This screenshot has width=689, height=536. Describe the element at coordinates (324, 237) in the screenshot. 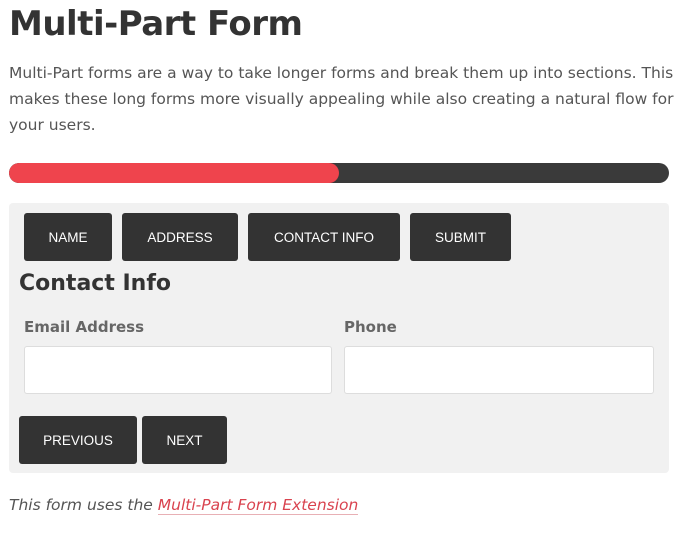

I see `tab-contact-info: CONTACT INFO` at that location.